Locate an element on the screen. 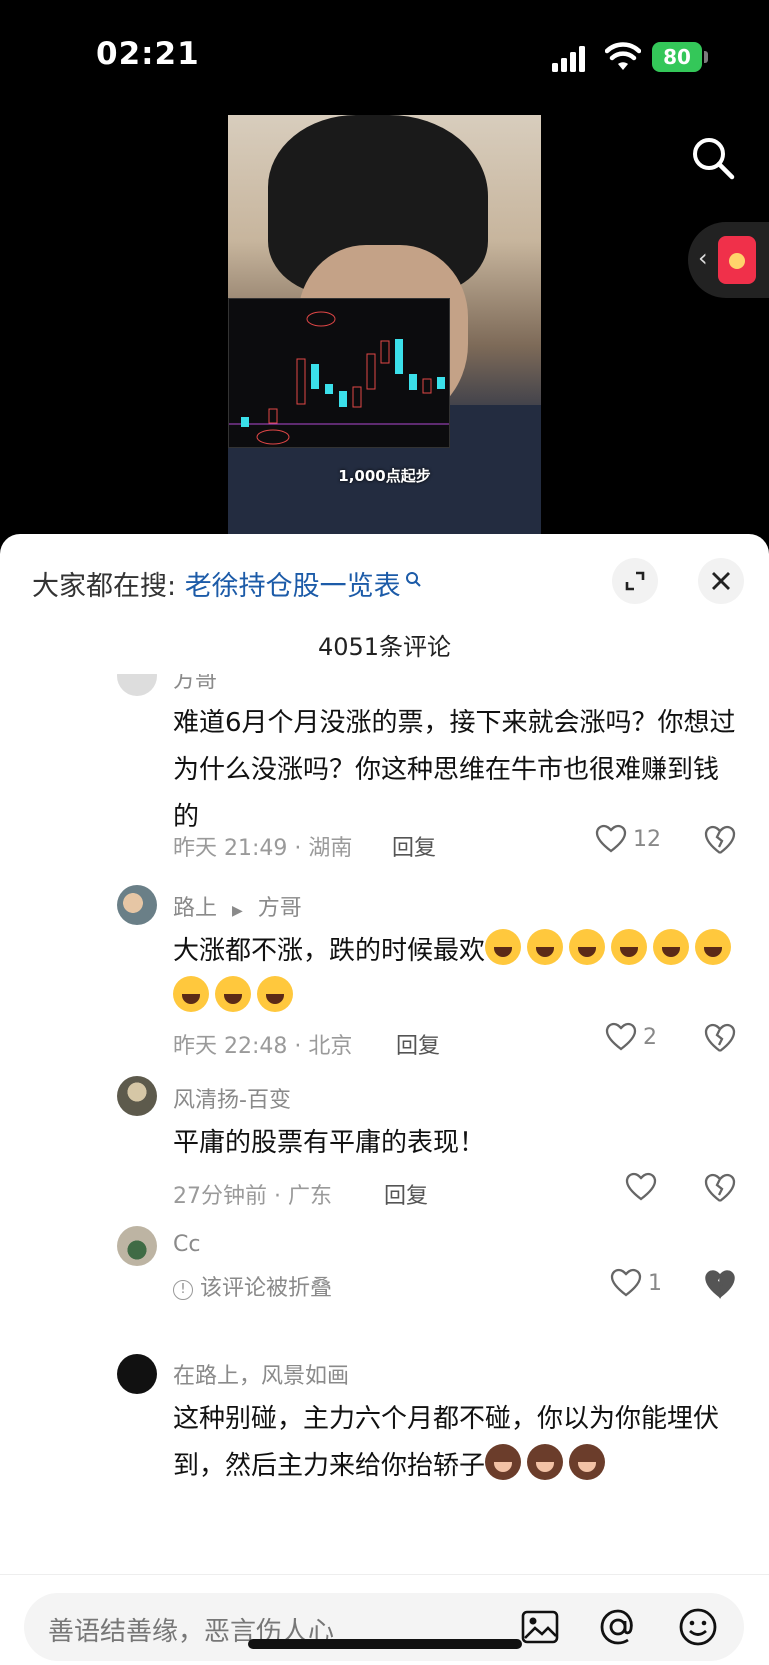 This screenshot has height=1665, width=769. red-packet-button: ‹ is located at coordinates (728, 260).